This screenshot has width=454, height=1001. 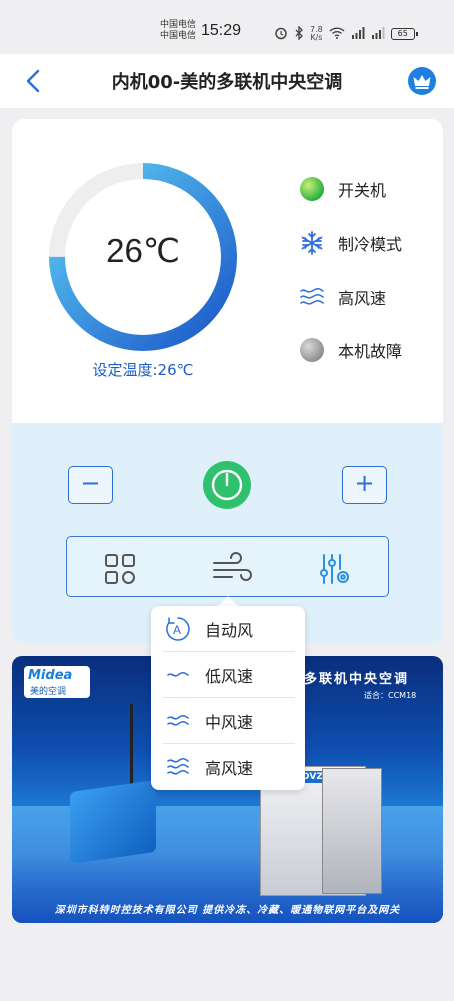 I want to click on fan-speed-button, so click(x=232, y=569).